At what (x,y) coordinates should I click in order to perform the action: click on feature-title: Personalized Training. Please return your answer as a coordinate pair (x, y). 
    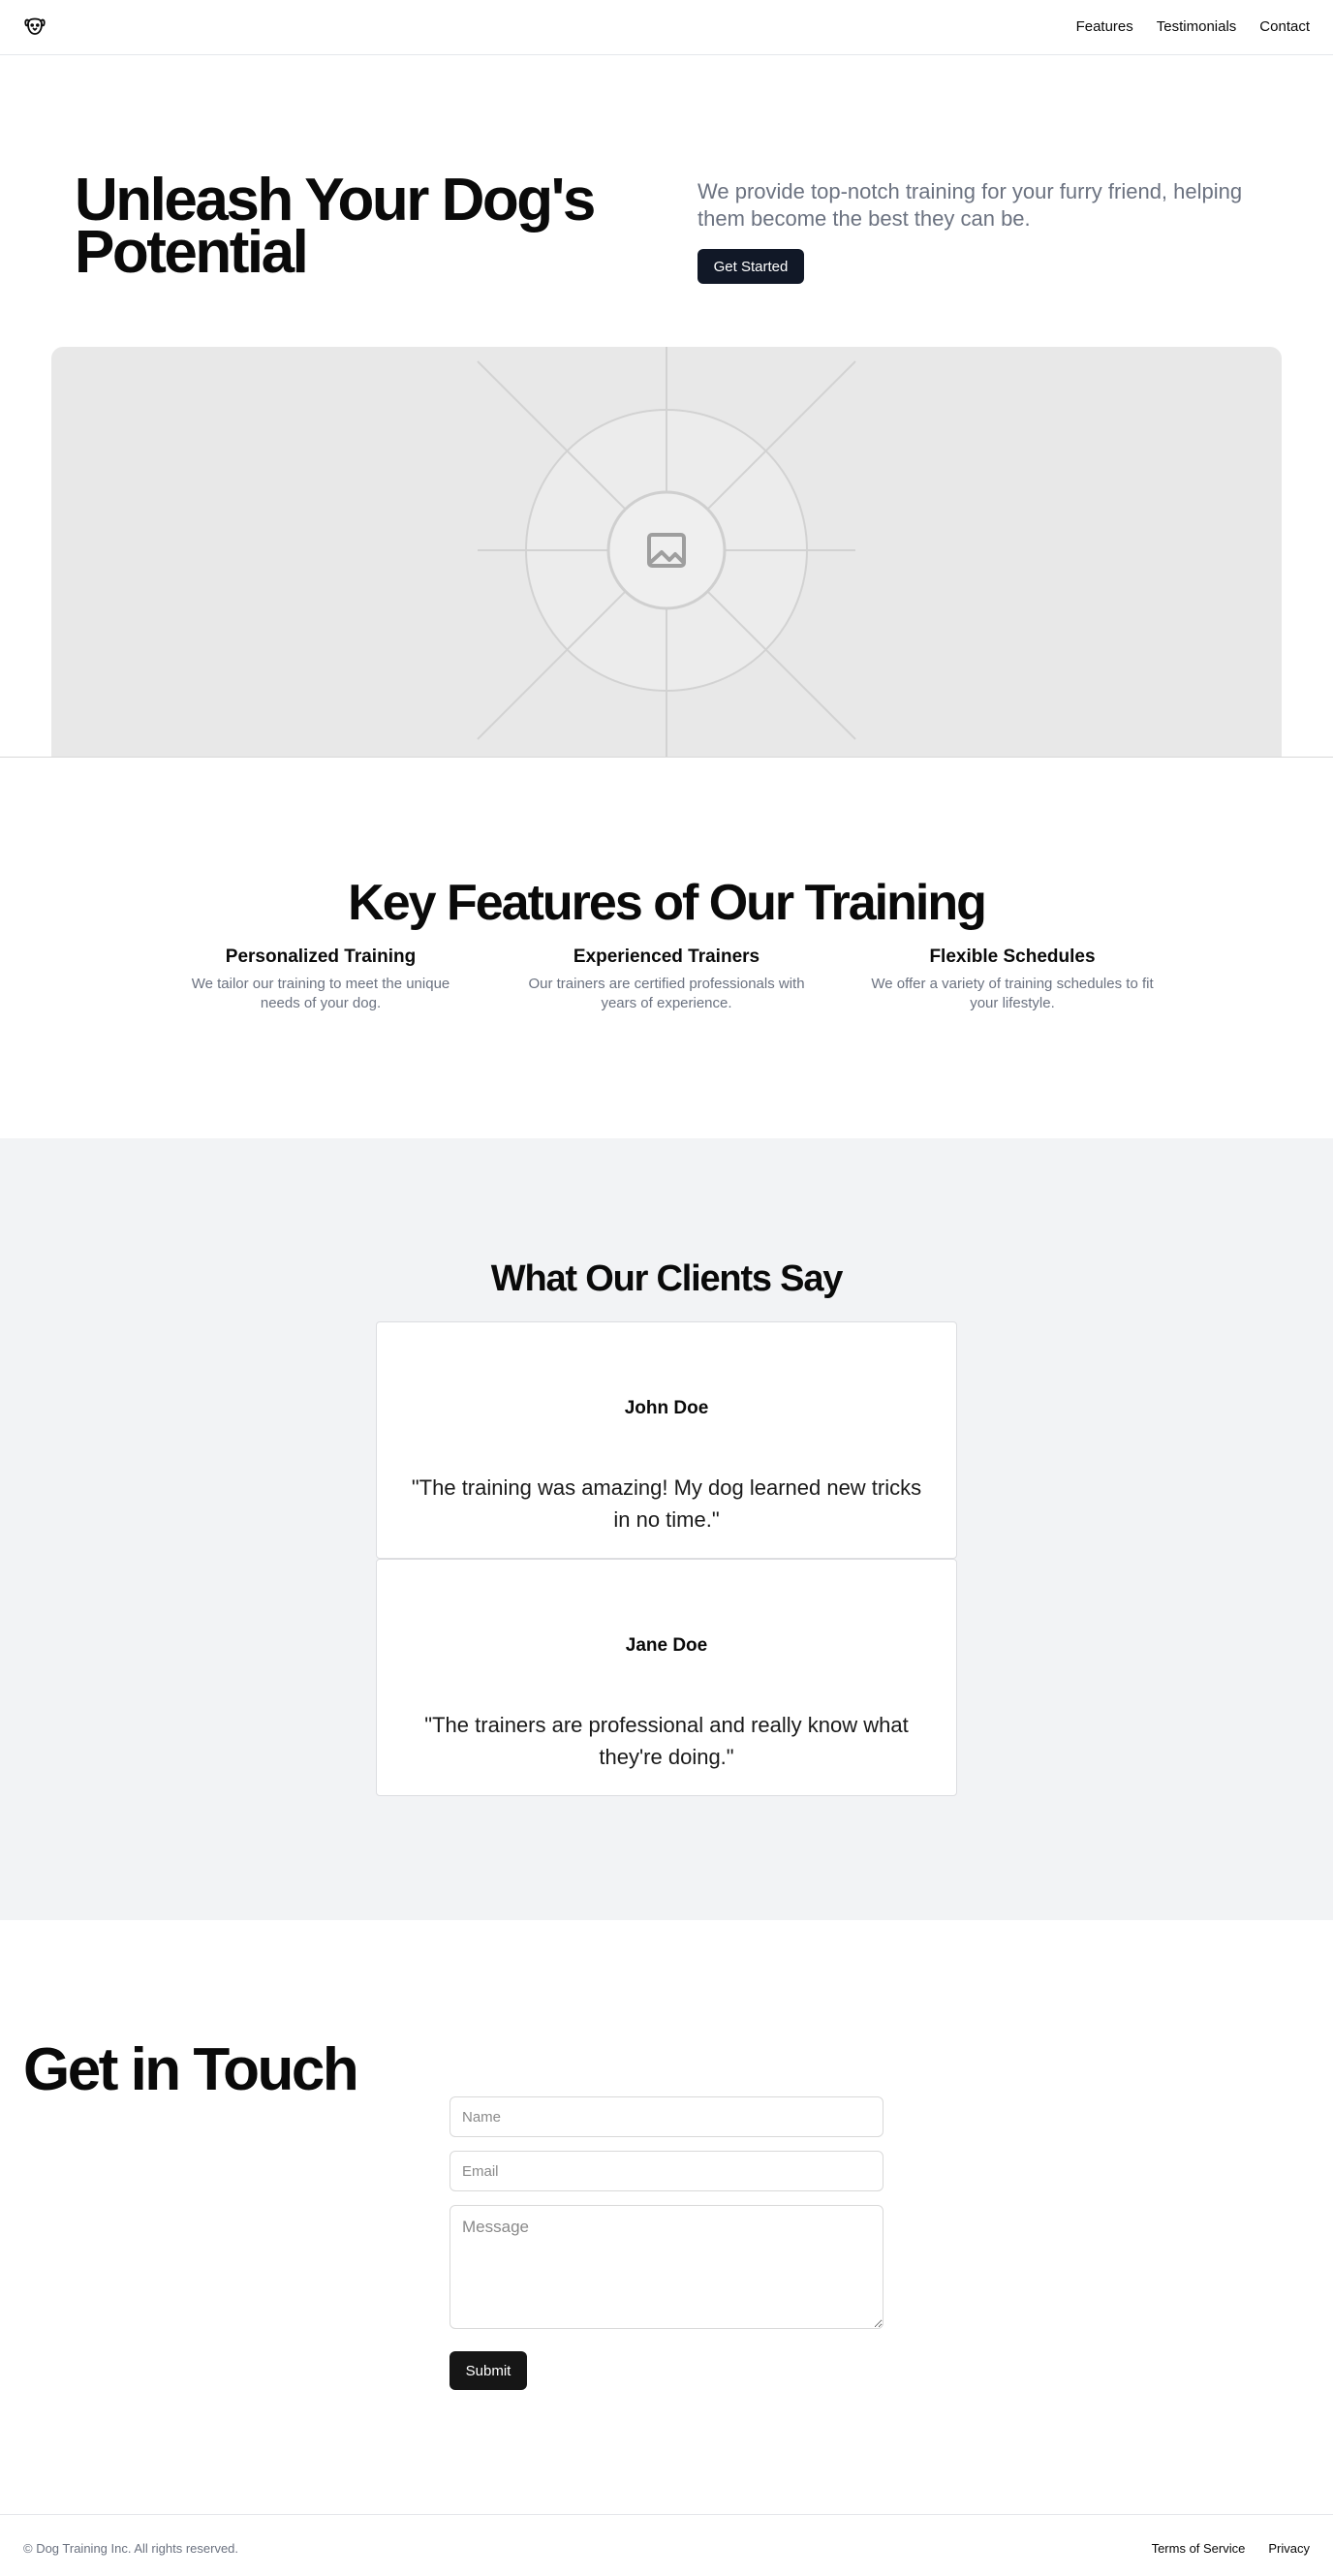
    Looking at the image, I should click on (321, 957).